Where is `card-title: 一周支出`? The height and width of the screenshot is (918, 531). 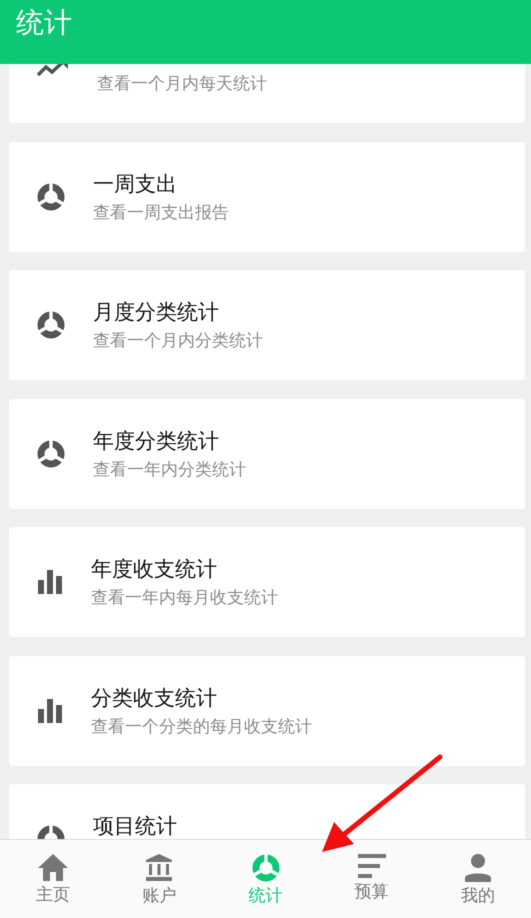 card-title: 一周支出 is located at coordinates (135, 184).